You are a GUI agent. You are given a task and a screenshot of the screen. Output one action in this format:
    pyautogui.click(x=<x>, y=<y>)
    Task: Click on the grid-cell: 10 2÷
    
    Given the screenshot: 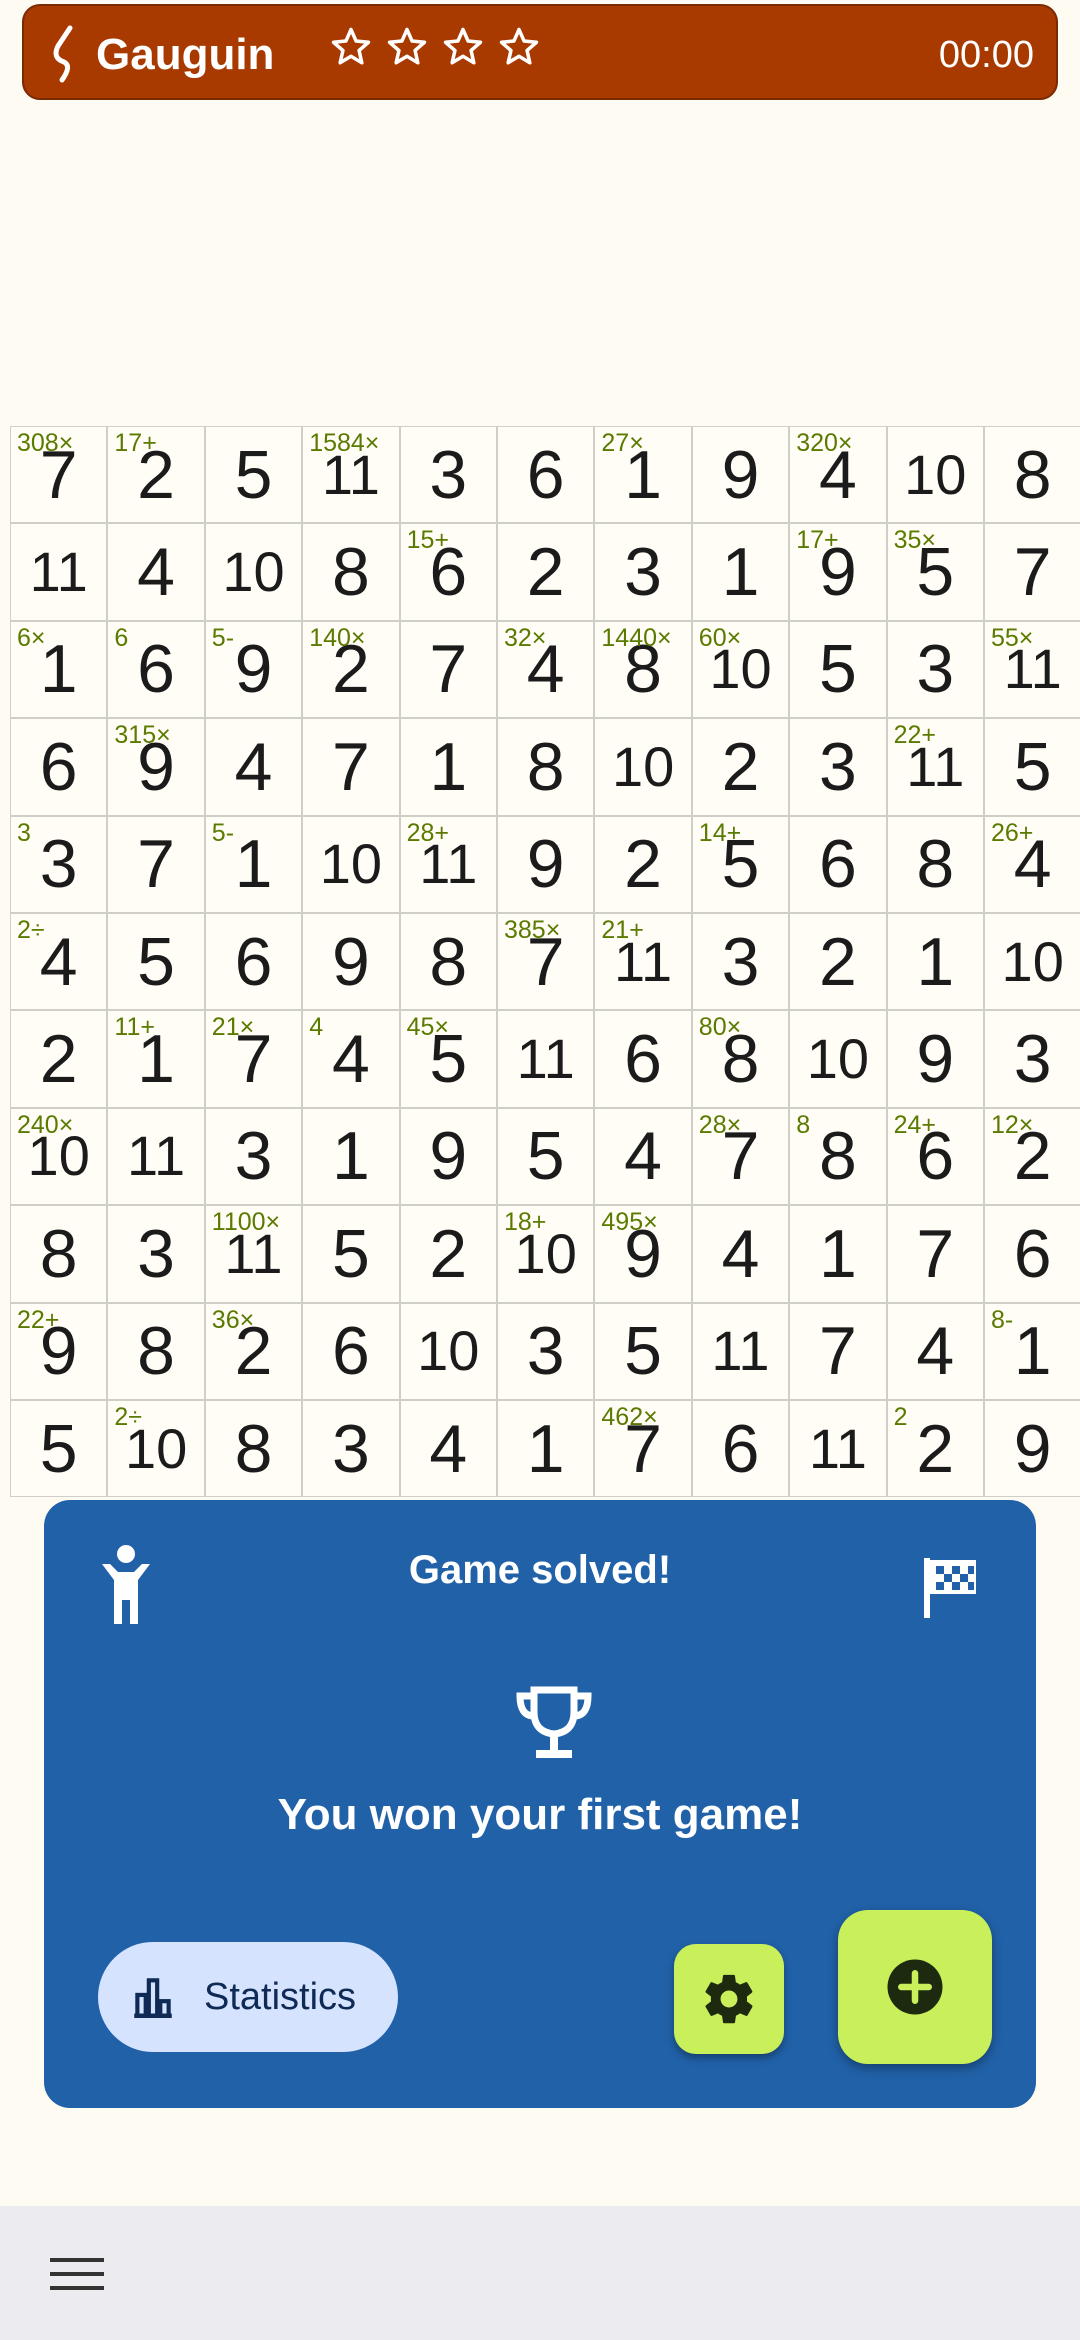 What is the action you would take?
    pyautogui.click(x=156, y=1449)
    